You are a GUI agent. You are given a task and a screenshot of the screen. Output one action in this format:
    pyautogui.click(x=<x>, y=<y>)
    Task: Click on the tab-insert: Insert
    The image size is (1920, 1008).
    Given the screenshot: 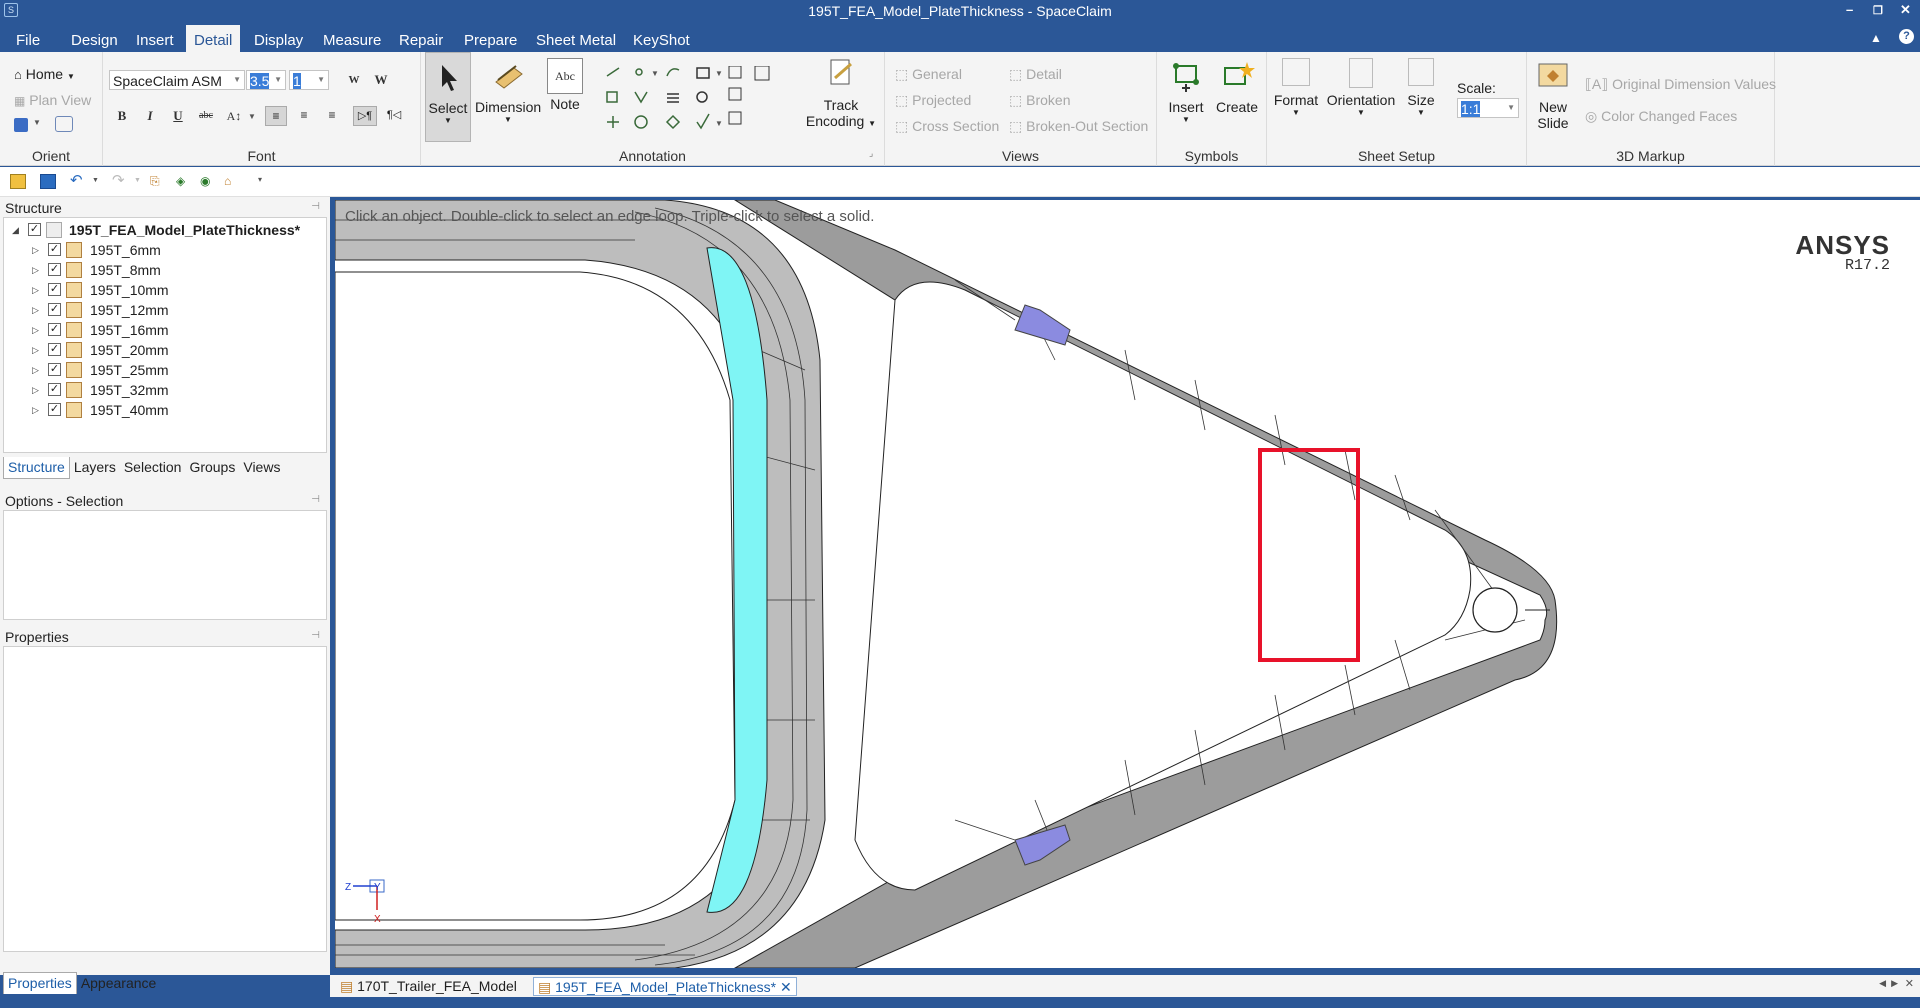 What is the action you would take?
    pyautogui.click(x=155, y=40)
    